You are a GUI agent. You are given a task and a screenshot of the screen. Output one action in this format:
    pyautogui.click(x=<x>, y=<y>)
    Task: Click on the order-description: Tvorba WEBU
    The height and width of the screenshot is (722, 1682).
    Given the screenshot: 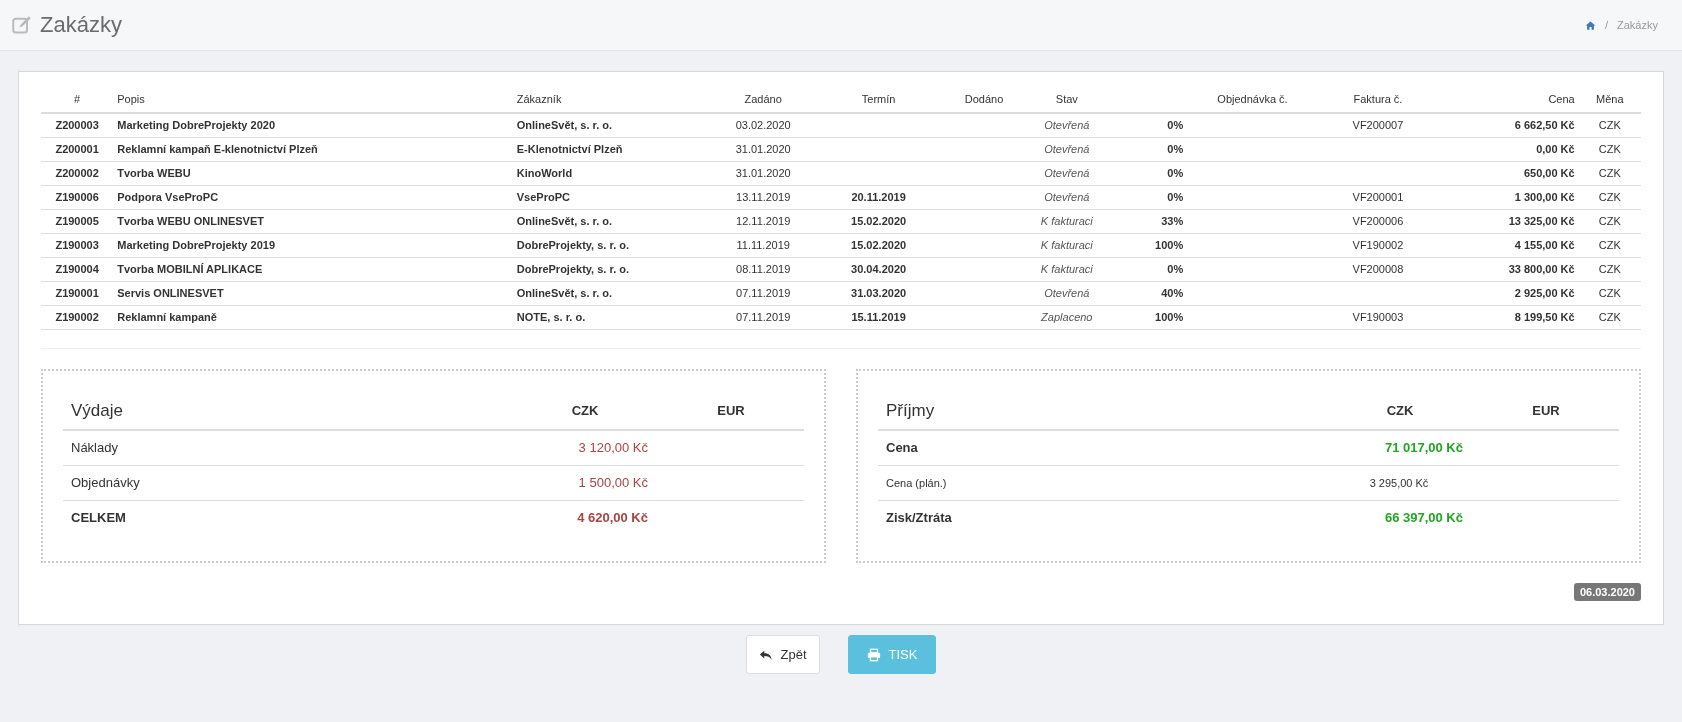 What is the action you would take?
    pyautogui.click(x=313, y=173)
    